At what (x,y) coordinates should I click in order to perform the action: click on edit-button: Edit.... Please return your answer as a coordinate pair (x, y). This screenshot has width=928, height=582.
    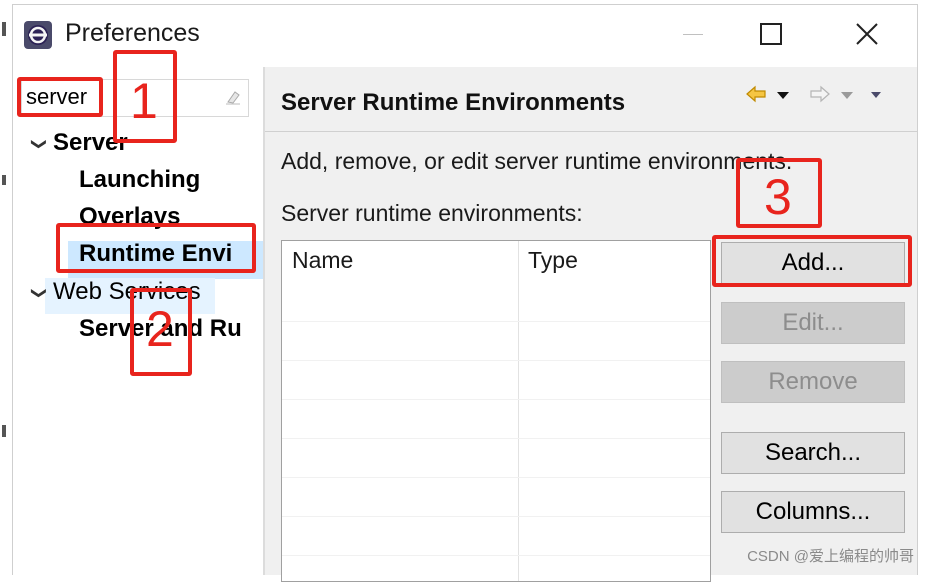
    Looking at the image, I should click on (813, 323).